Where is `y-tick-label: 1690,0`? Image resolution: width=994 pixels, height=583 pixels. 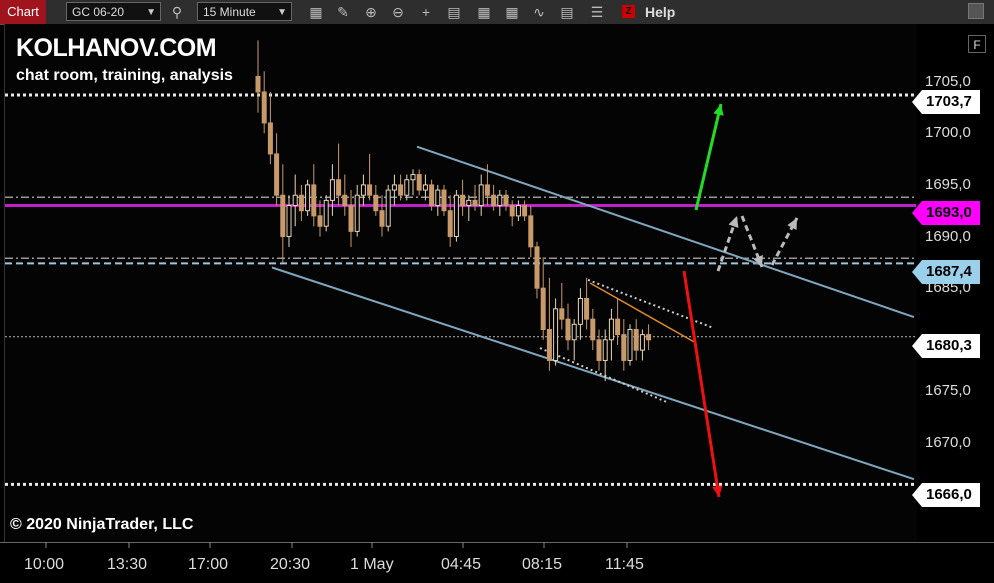
y-tick-label: 1690,0 is located at coordinates (948, 236).